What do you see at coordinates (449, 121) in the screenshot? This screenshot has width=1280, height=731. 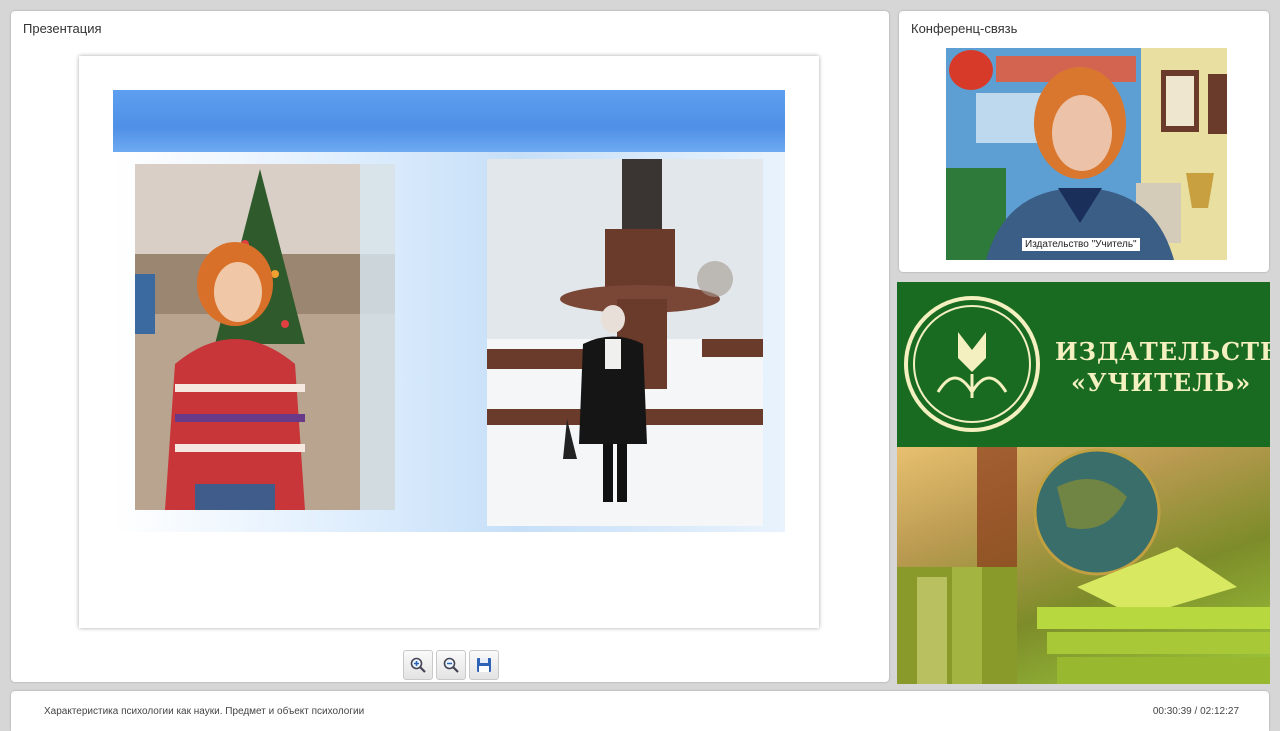 I see `slide-header-bar` at bounding box center [449, 121].